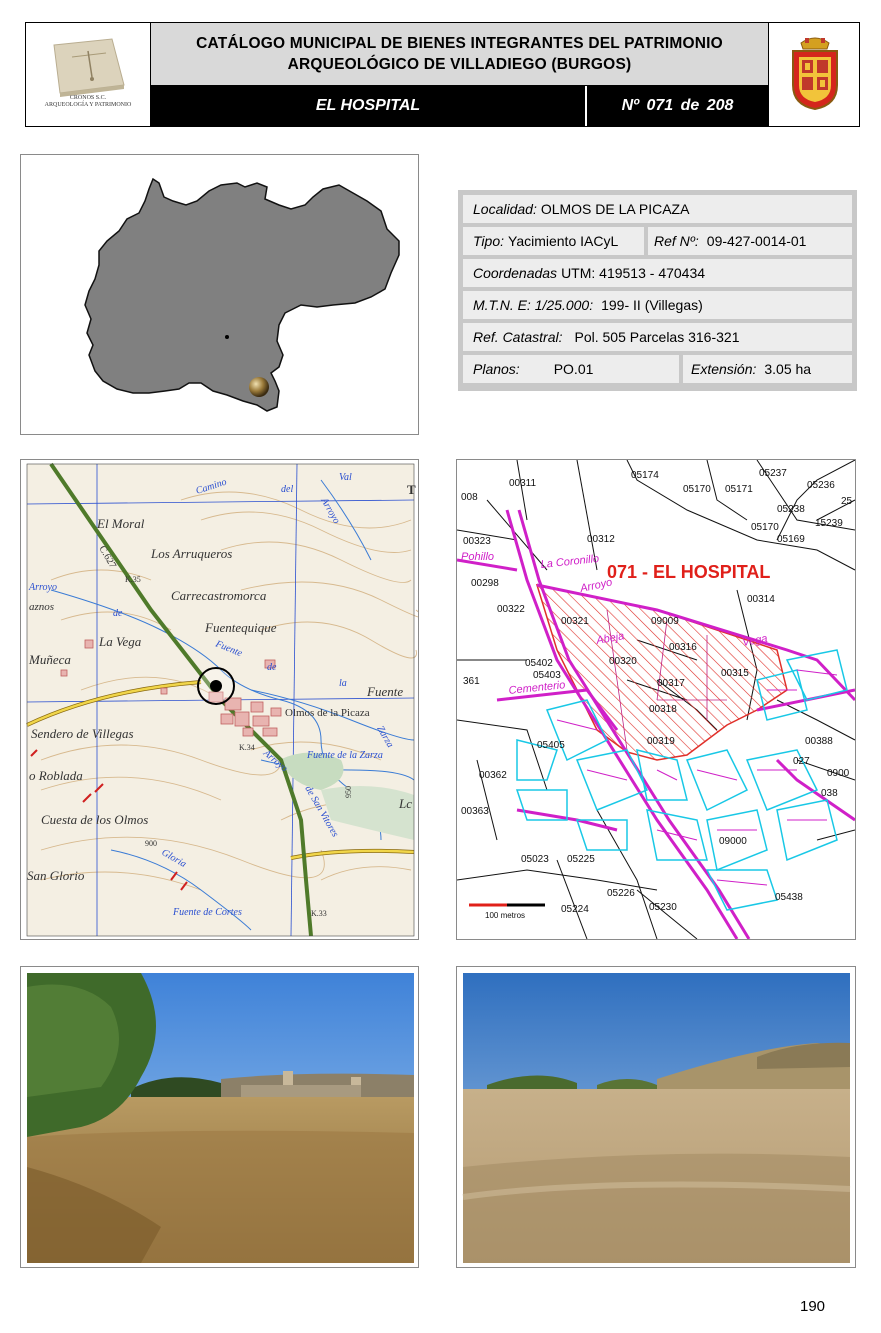 This screenshot has width=881, height=1333. I want to click on parcel-00322: 00322, so click(511, 609).